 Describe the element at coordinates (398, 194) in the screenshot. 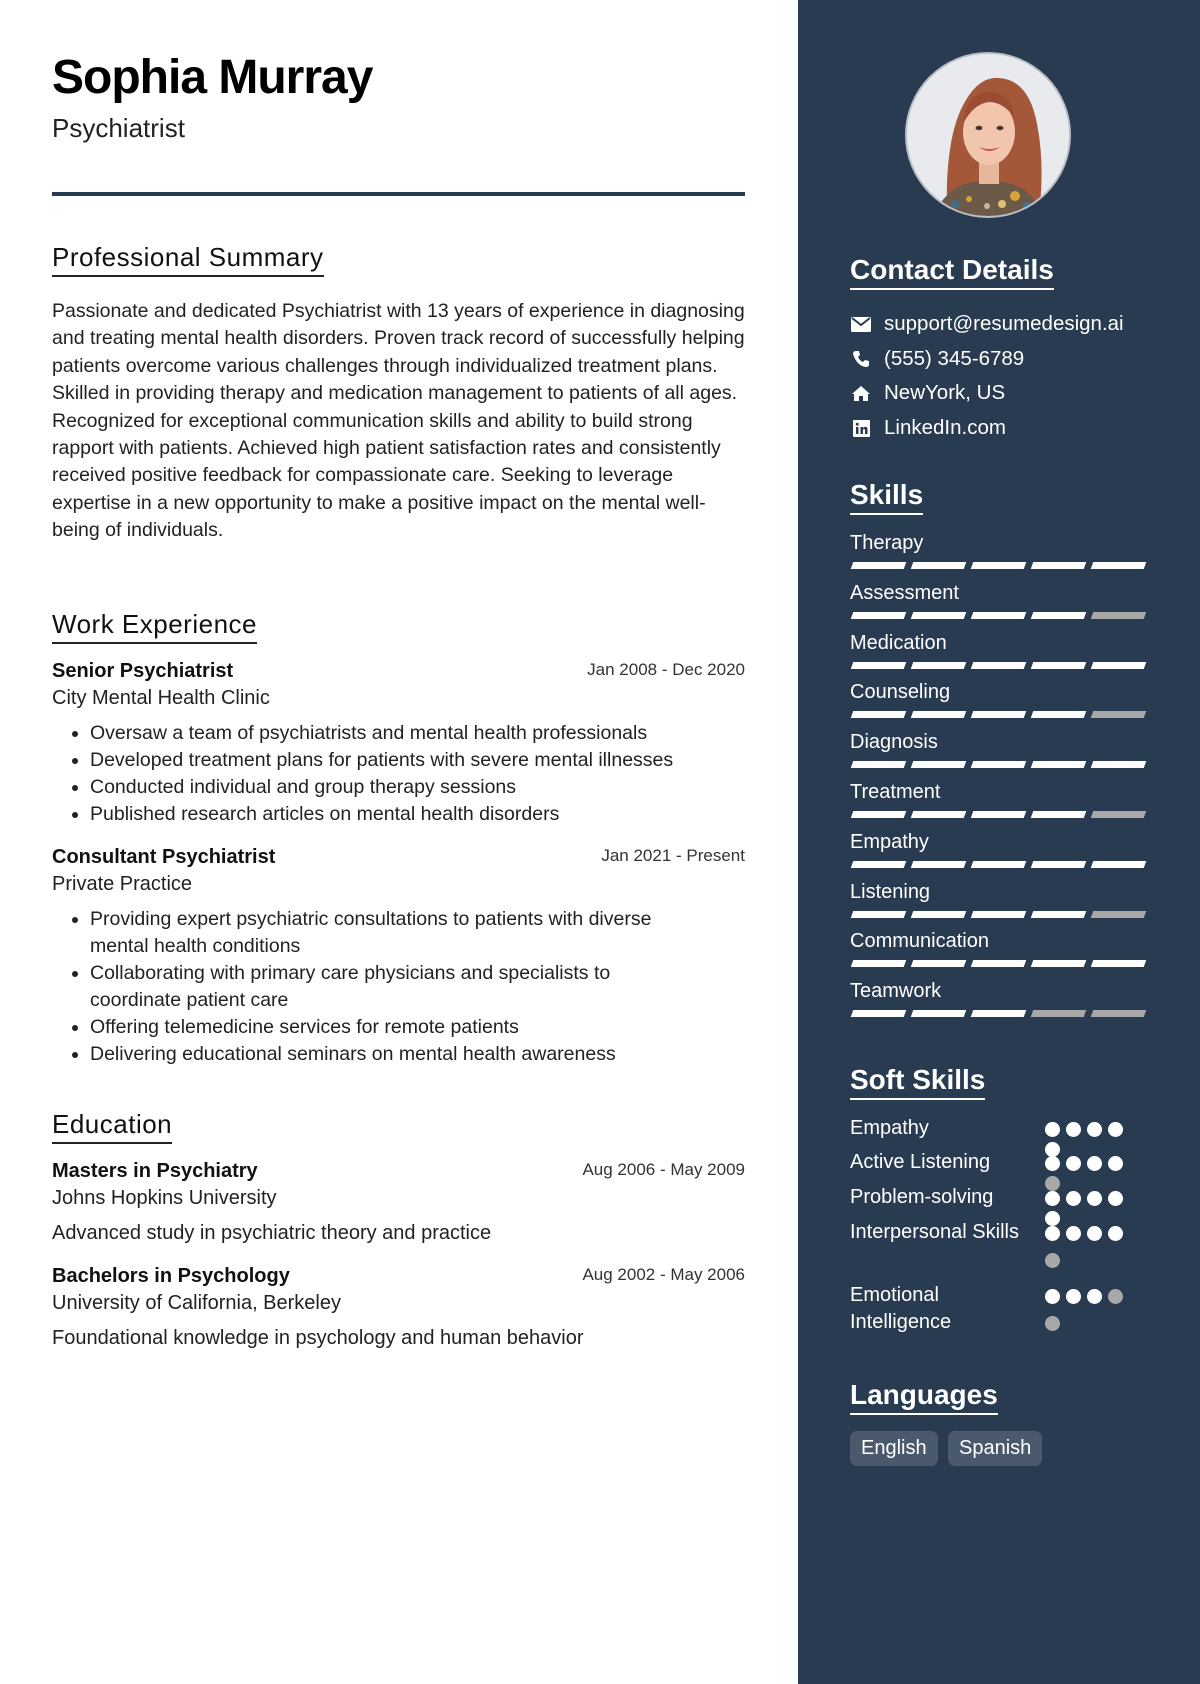

I see `header-divider` at that location.